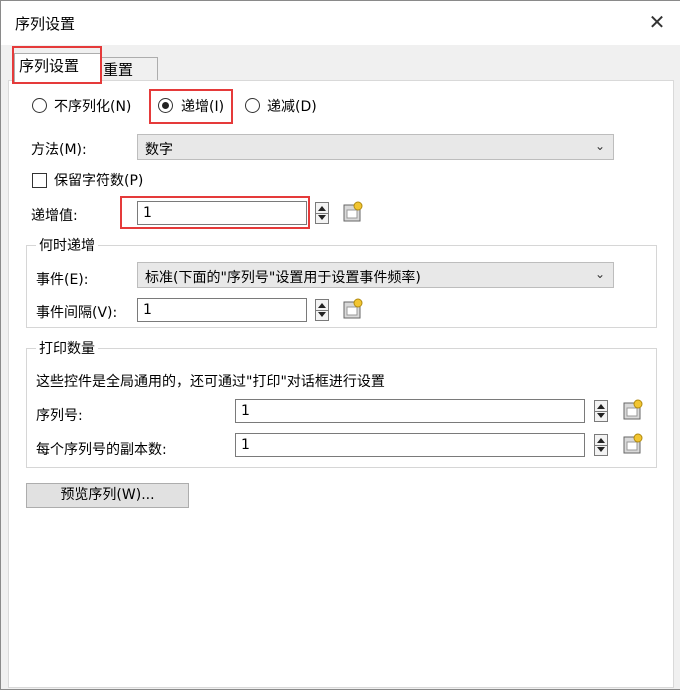 This screenshot has height=690, width=680. Describe the element at coordinates (245, 445) in the screenshot. I see `copies-value: 1` at that location.